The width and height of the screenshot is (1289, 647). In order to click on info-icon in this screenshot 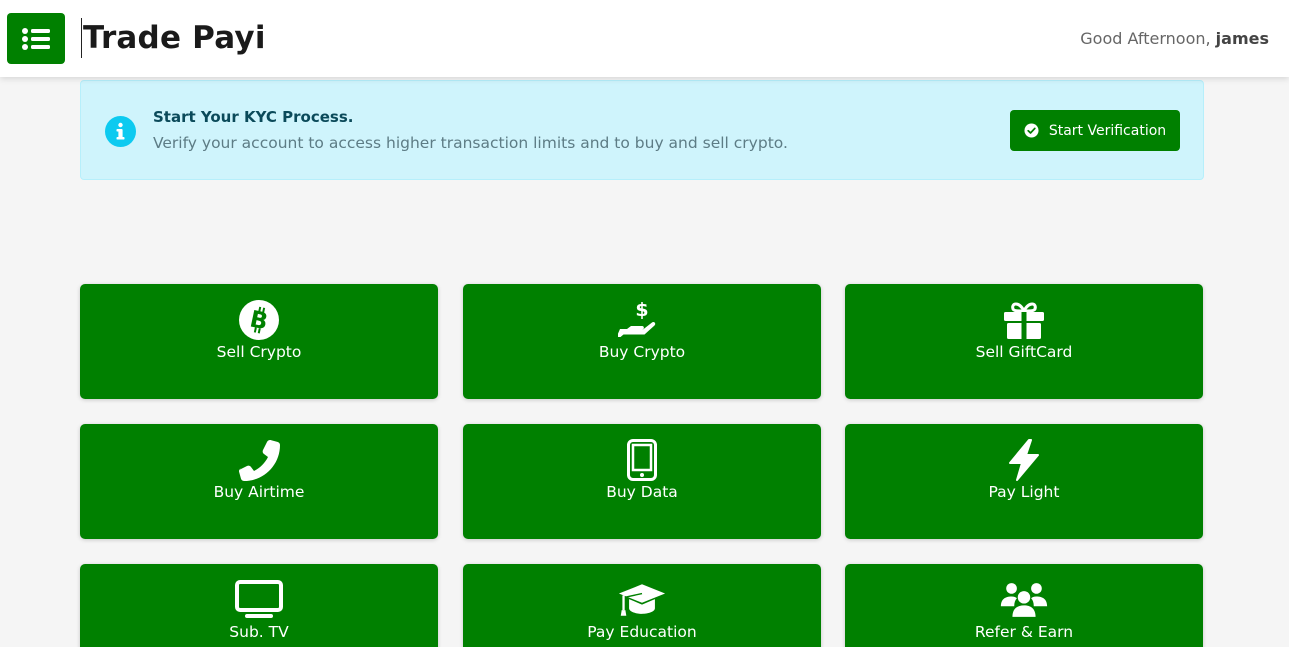, I will do `click(120, 131)`.